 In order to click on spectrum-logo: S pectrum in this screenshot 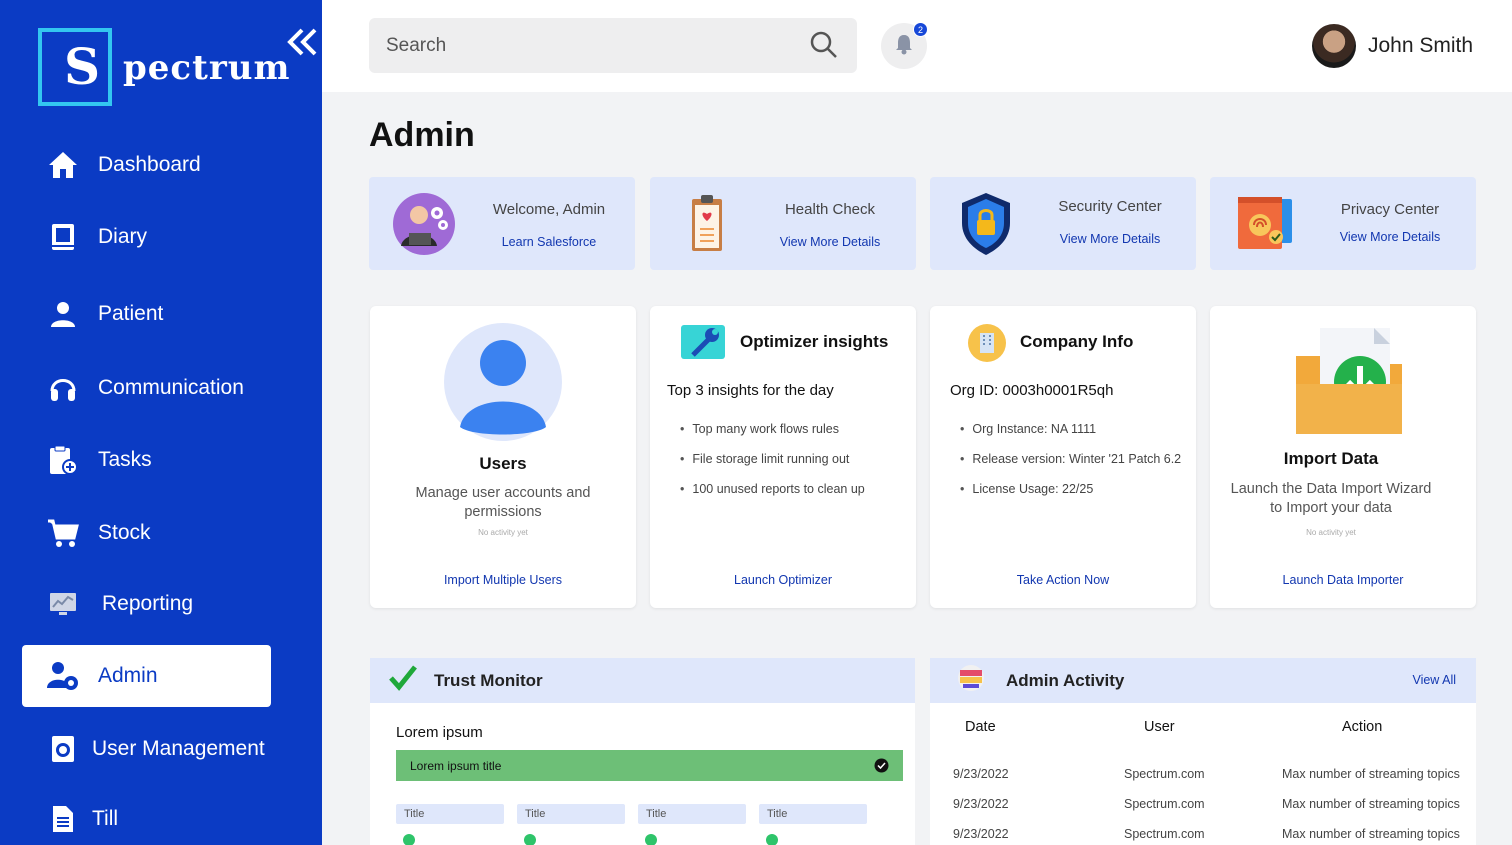, I will do `click(163, 69)`.